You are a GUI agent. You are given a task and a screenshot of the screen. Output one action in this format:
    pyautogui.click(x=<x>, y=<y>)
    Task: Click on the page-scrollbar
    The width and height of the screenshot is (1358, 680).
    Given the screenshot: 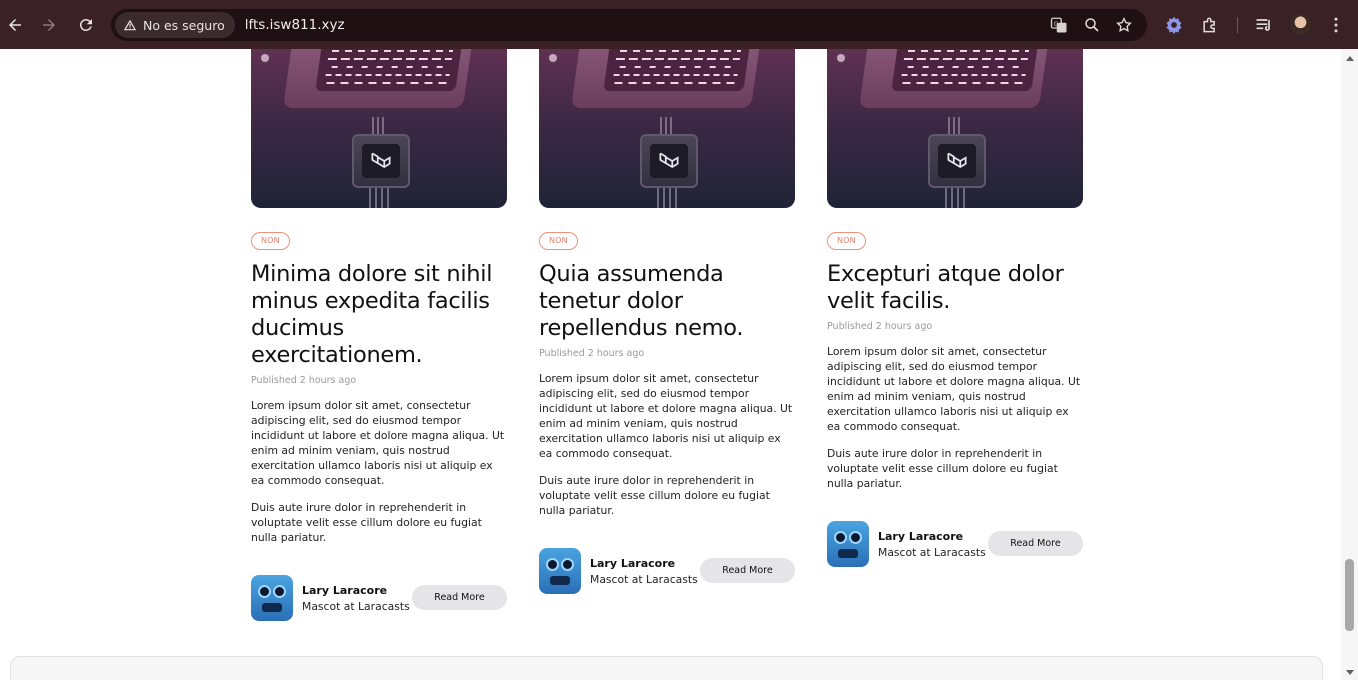 What is the action you would take?
    pyautogui.click(x=1349, y=364)
    